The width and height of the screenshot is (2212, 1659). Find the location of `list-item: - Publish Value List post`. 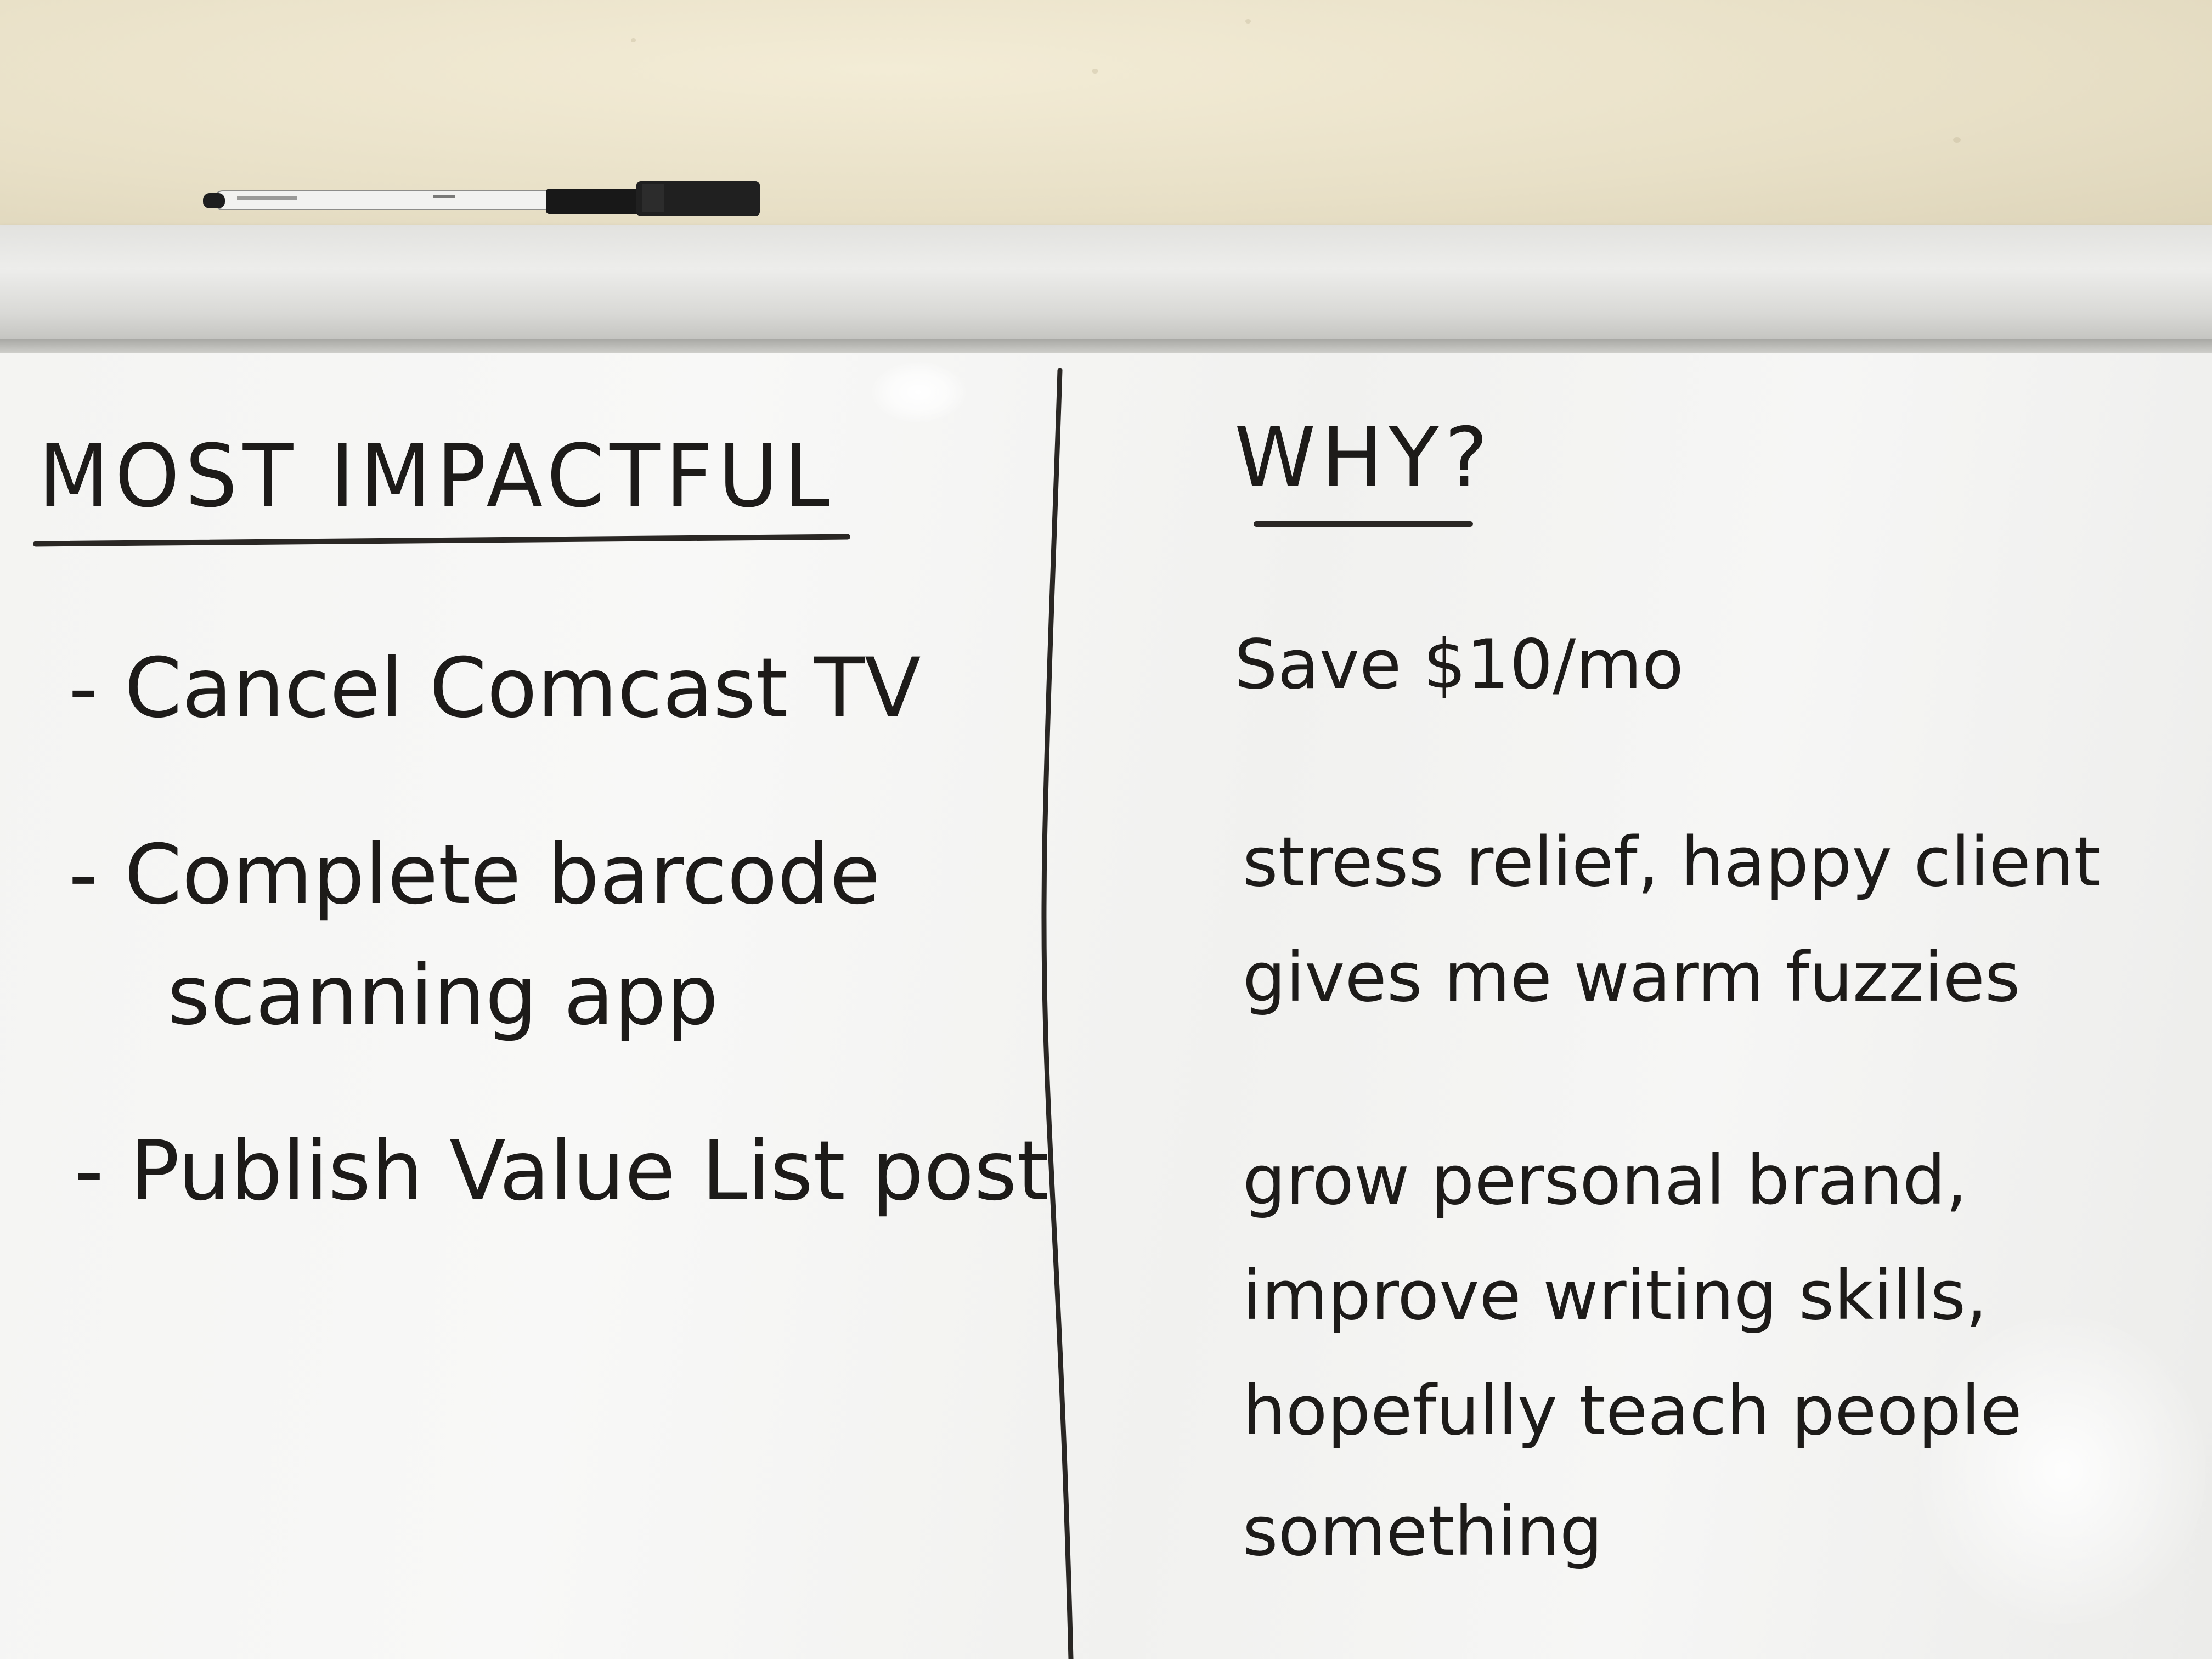

list-item: - Publish Value List post is located at coordinates (561, 1171).